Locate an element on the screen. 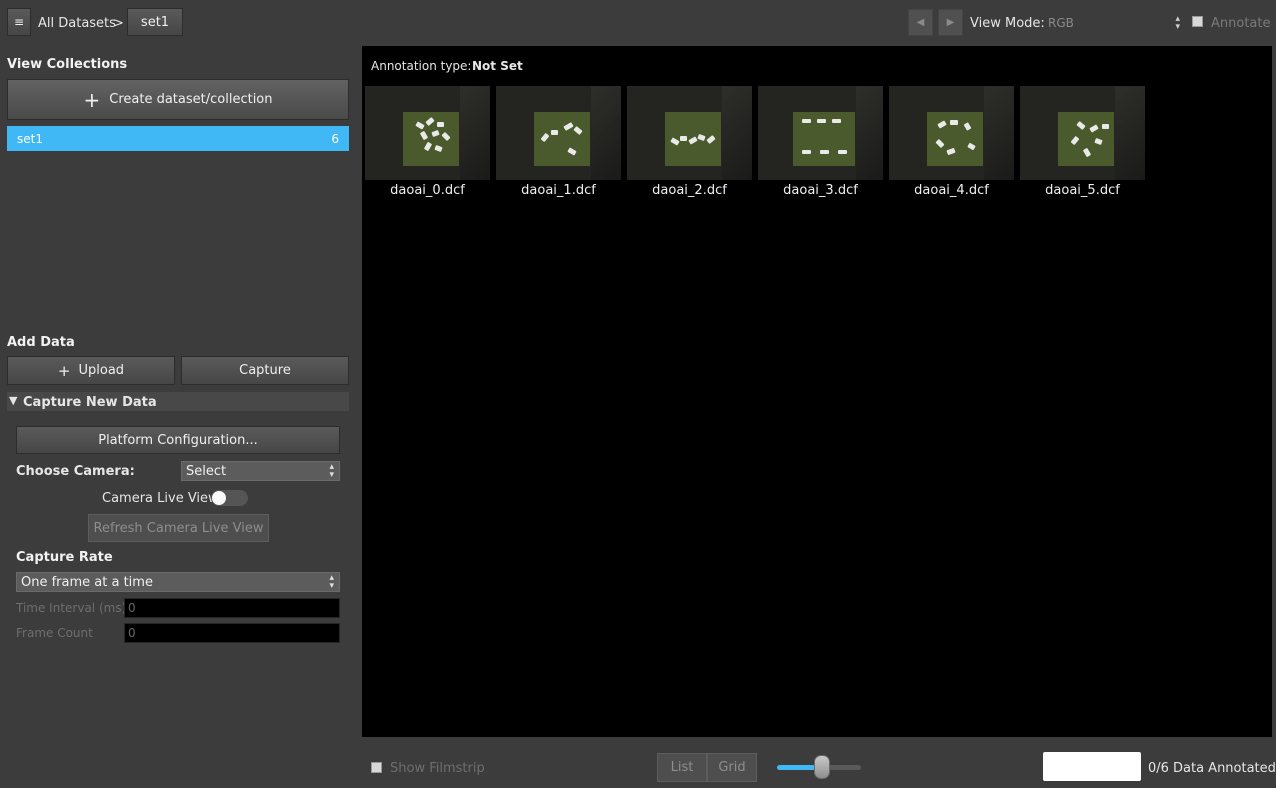 This screenshot has width=1276, height=788. capture-rate-select: One frame at a time ▴ ▾ is located at coordinates (178, 582).